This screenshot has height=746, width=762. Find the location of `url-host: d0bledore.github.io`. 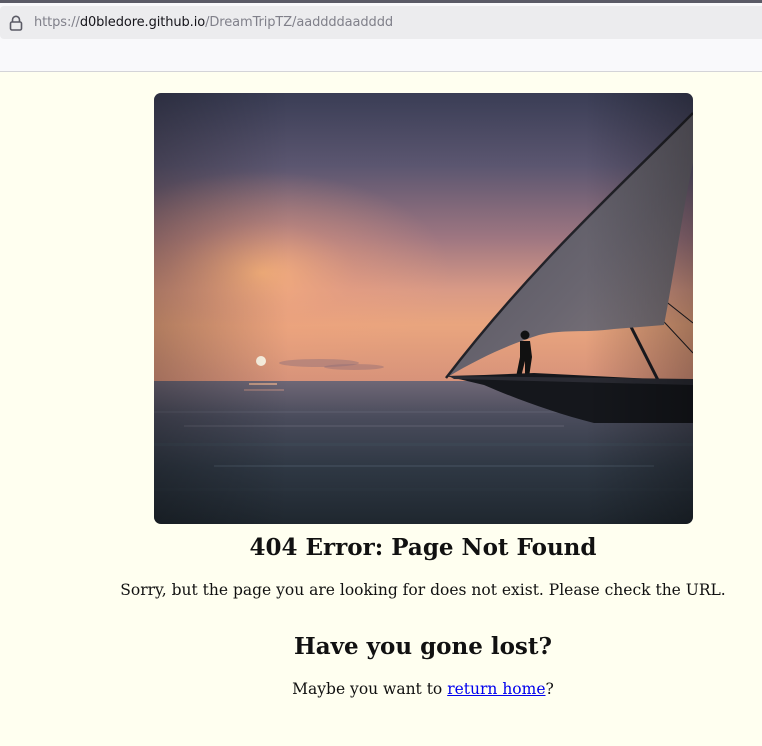

url-host: d0bledore.github.io is located at coordinates (142, 22).